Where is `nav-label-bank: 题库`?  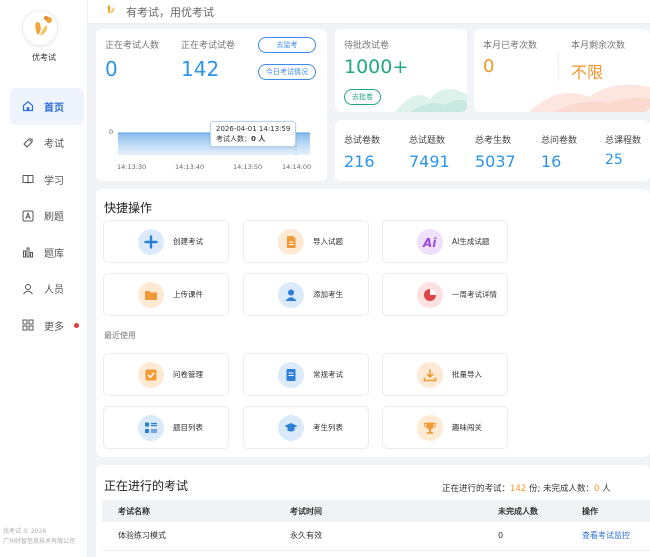 nav-label-bank: 题库 is located at coordinates (54, 254).